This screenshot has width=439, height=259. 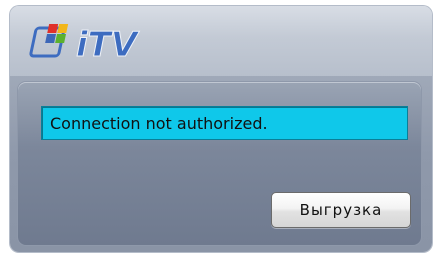 I want to click on status-message-field: Connection not authorized., so click(x=224, y=123).